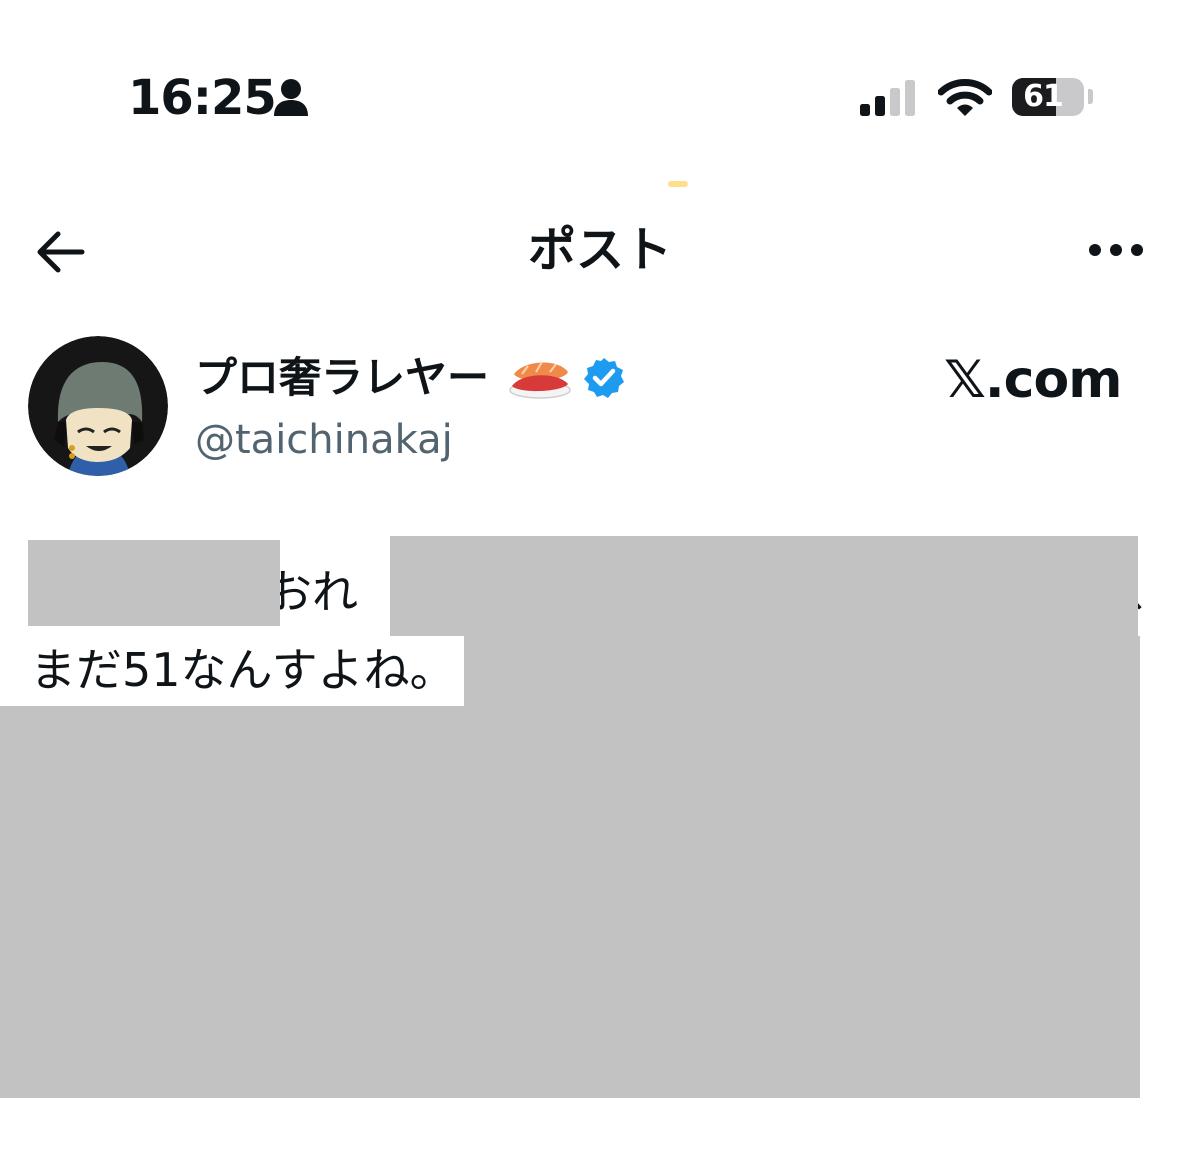  Describe the element at coordinates (1090, 96) in the screenshot. I see `battery-cap` at that location.